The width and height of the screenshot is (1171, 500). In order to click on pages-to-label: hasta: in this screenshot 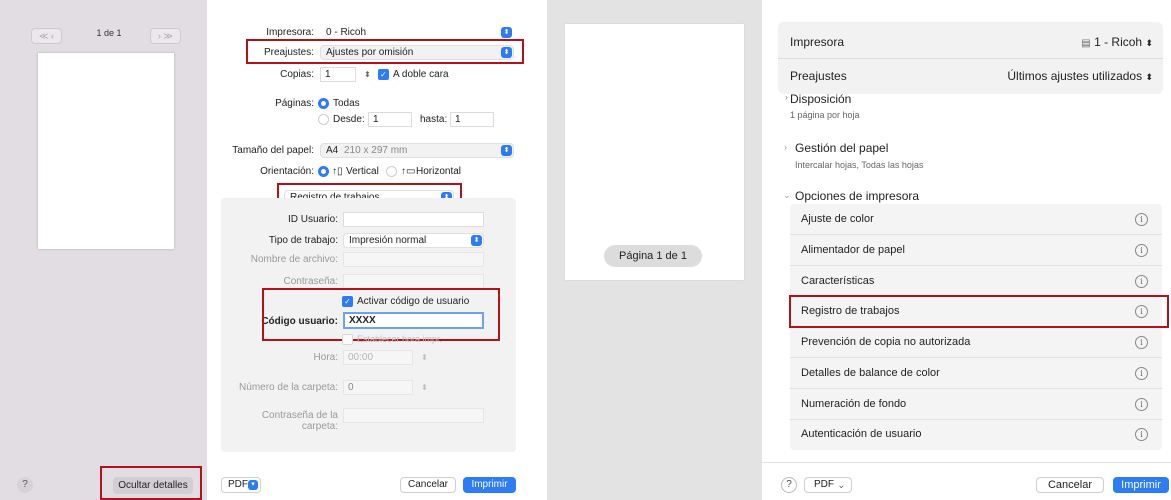, I will do `click(434, 119)`.